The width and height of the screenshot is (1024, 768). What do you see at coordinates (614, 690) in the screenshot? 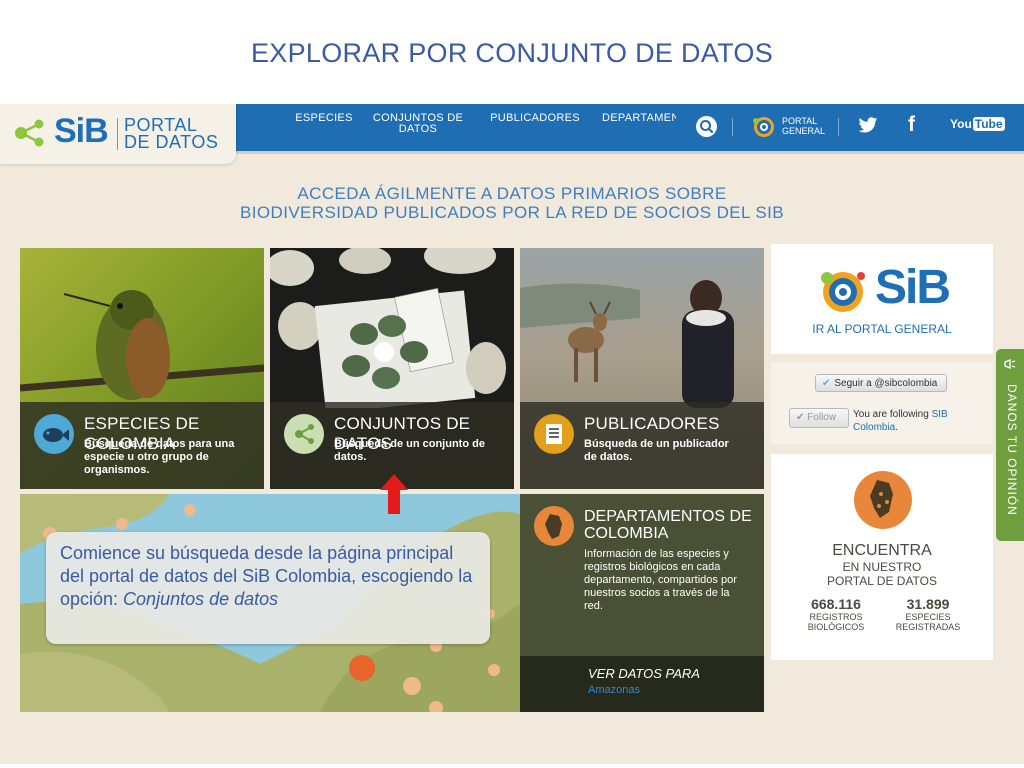
I see `region-link: Amazonas` at bounding box center [614, 690].